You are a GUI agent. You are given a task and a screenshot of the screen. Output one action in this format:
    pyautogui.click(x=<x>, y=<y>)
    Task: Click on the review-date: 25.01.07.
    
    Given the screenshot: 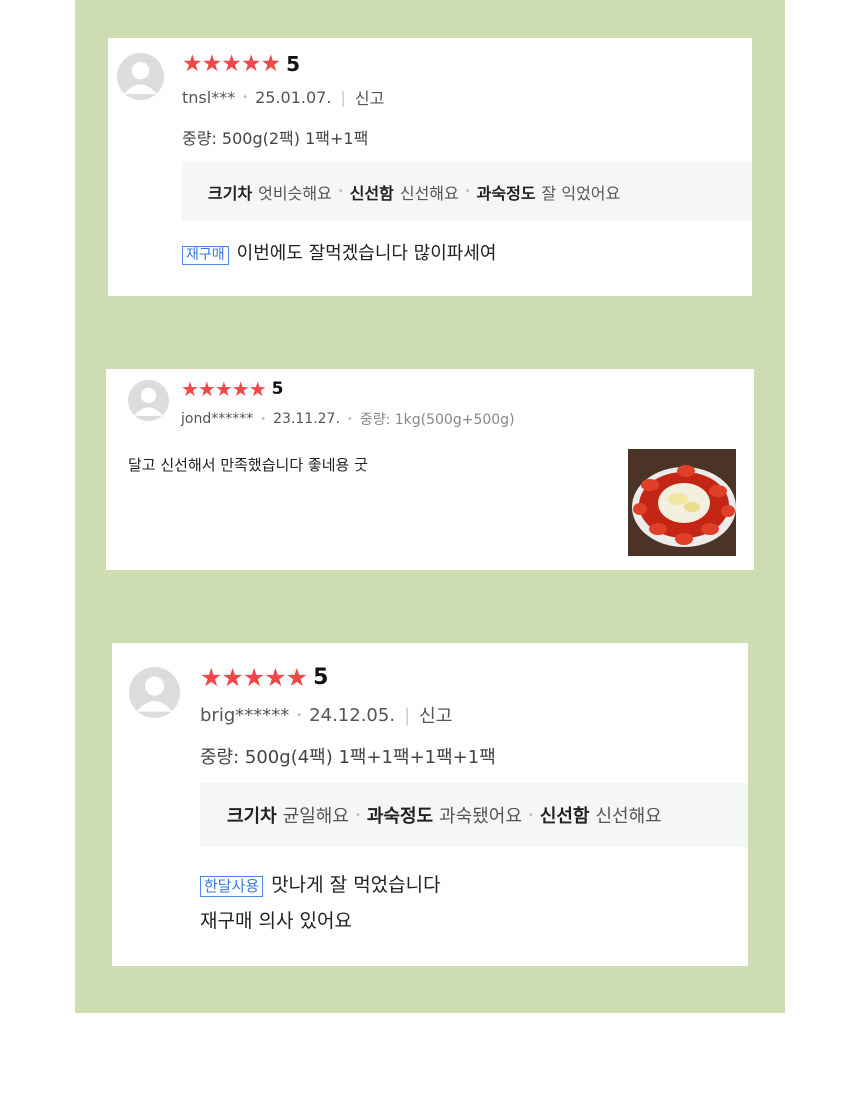 What is the action you would take?
    pyautogui.click(x=293, y=97)
    